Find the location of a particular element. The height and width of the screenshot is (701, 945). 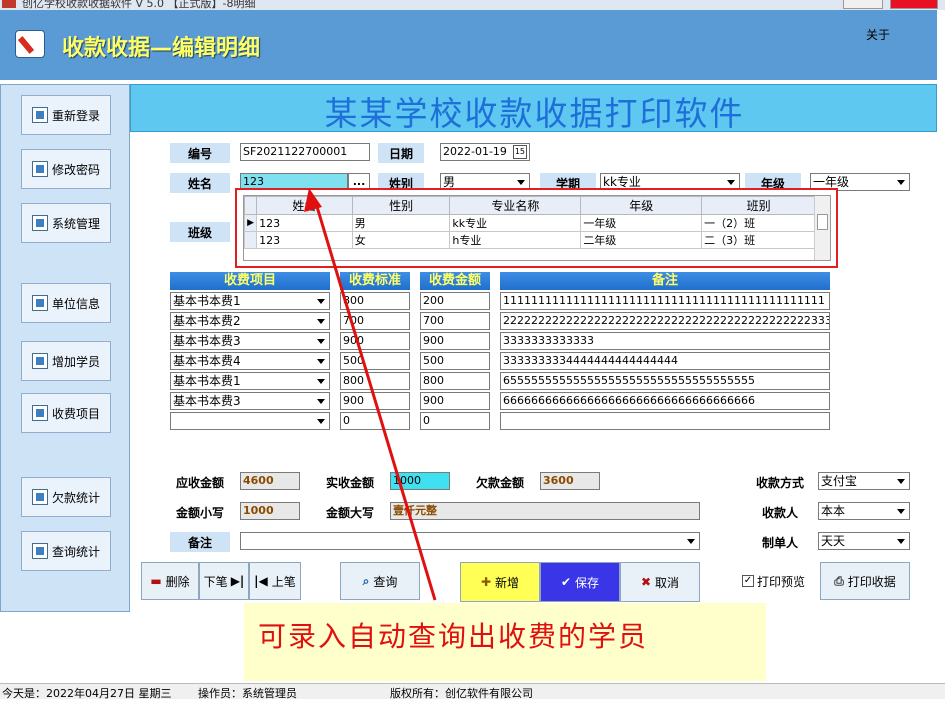

owed-label: 欠款金额 is located at coordinates (500, 482).